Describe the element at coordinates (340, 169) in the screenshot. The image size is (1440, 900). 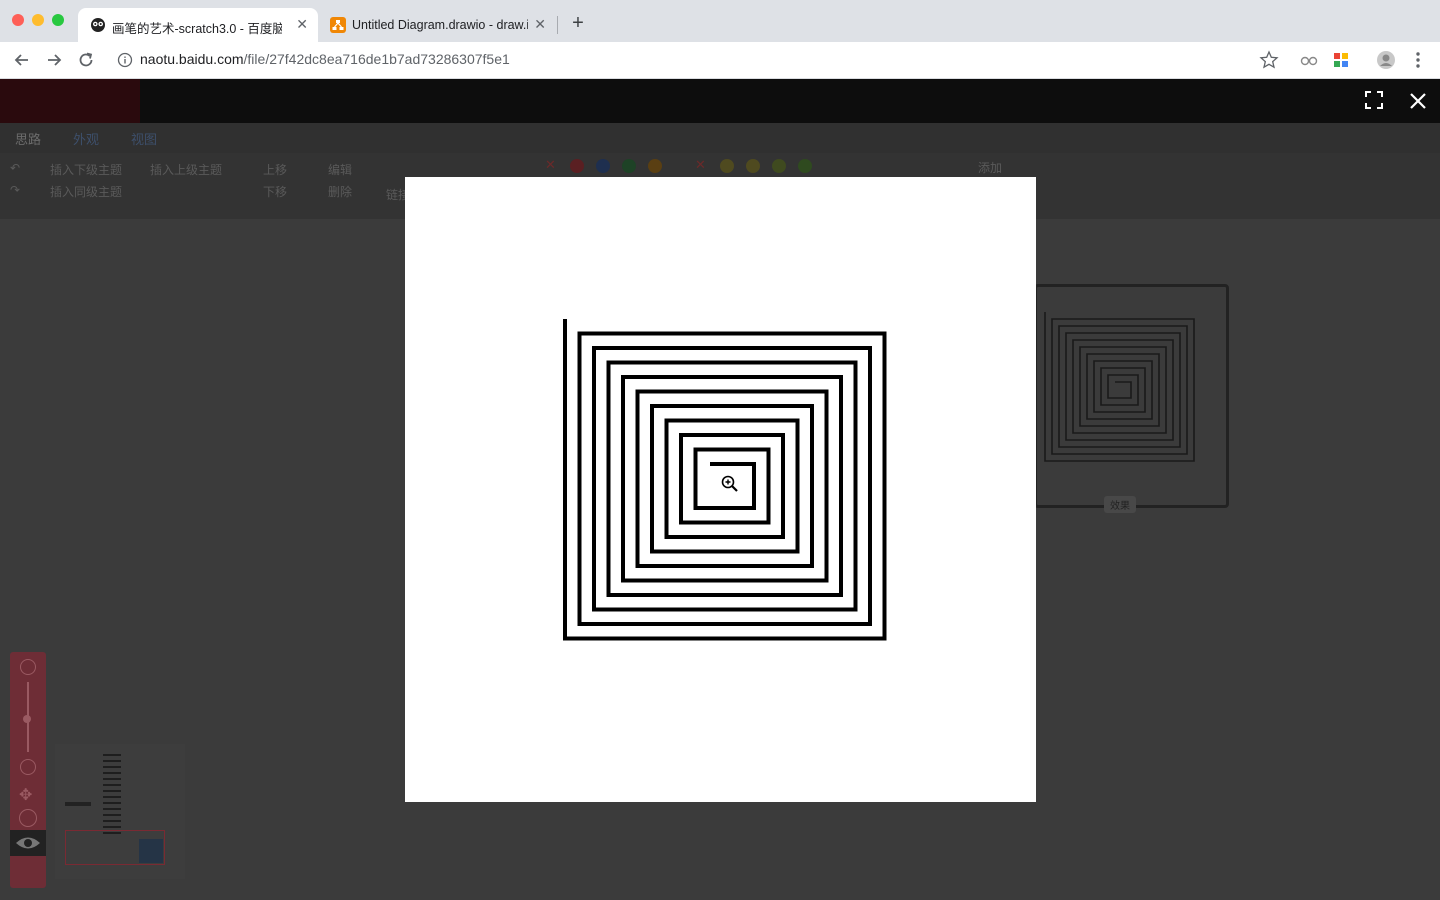
I see `edit-button: 编辑` at that location.